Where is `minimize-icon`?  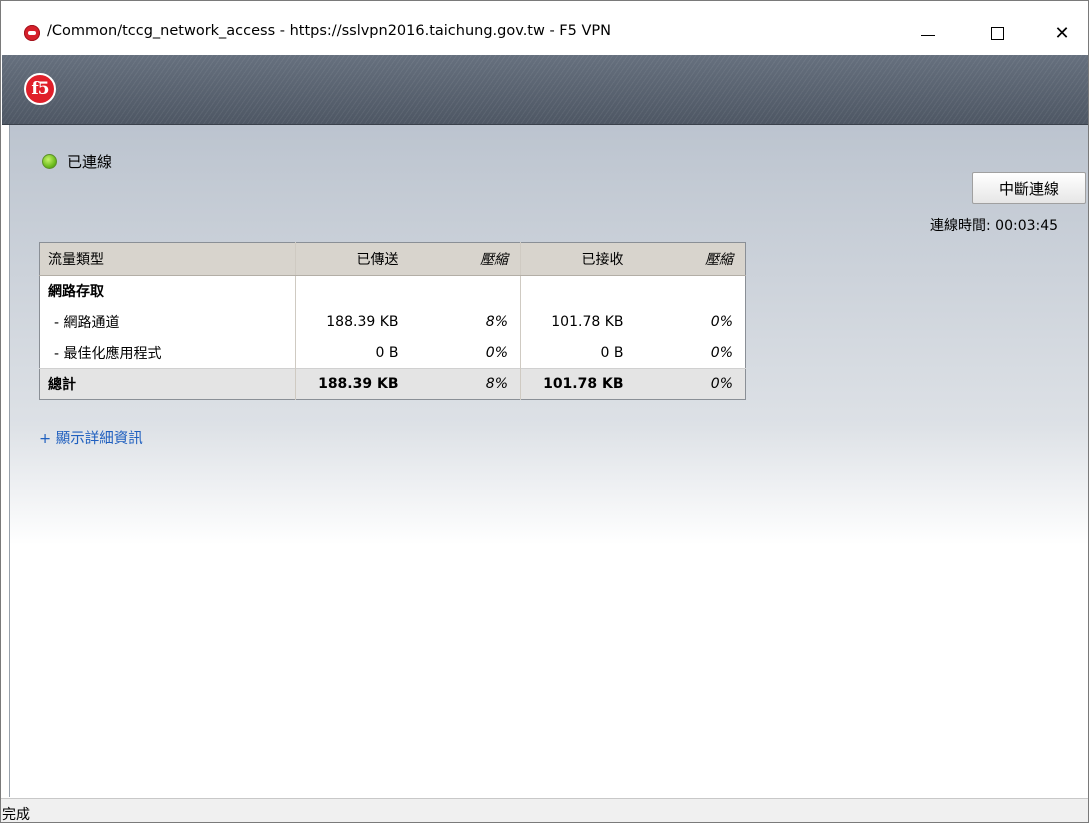 minimize-icon is located at coordinates (928, 35).